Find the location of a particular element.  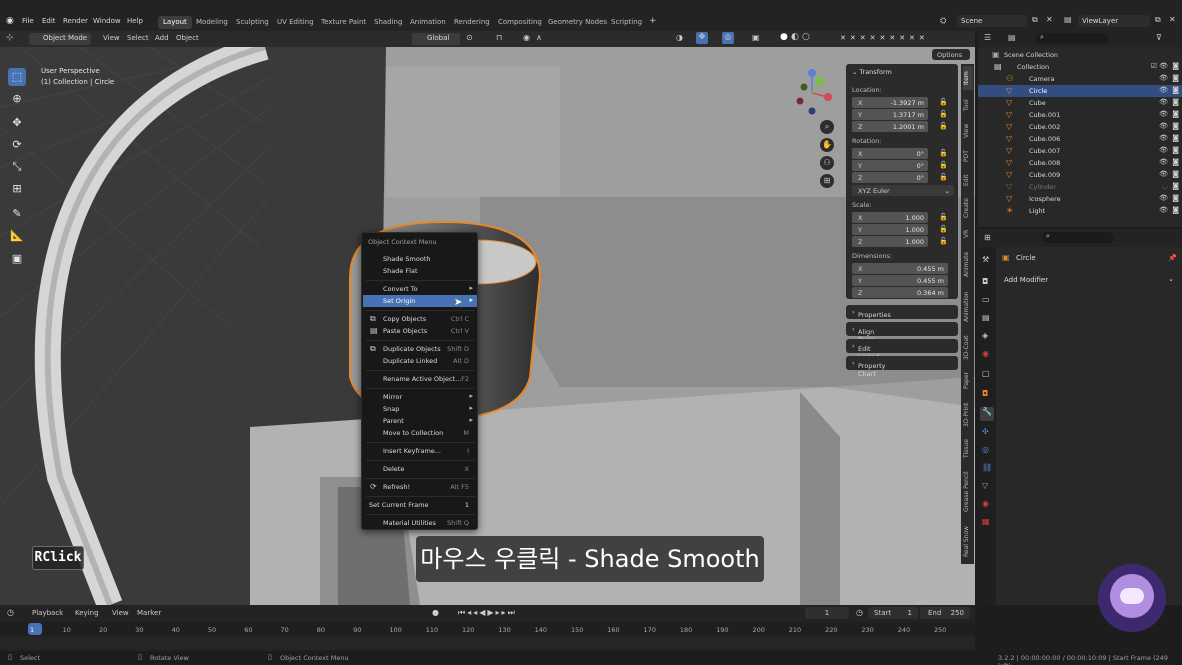

physics-tab-icon: ◎ is located at coordinates (985, 449).